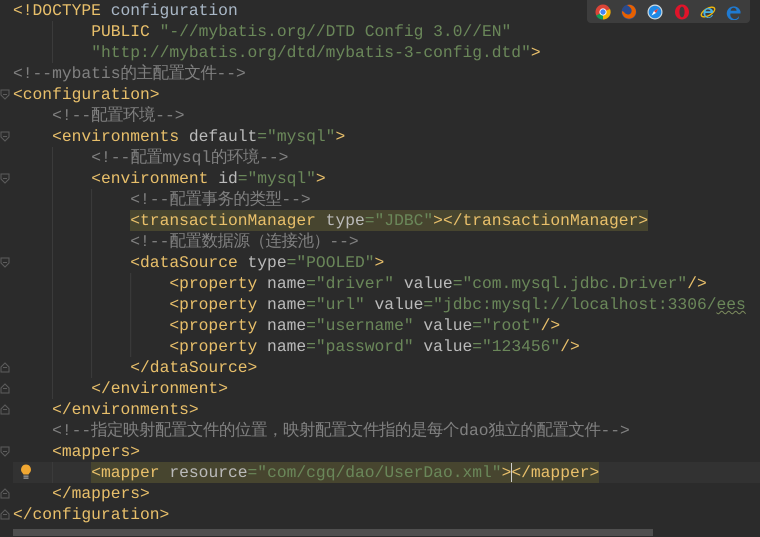  Describe the element at coordinates (220, 199) in the screenshot. I see `code-line: <!--配置事务的类型-->` at that location.